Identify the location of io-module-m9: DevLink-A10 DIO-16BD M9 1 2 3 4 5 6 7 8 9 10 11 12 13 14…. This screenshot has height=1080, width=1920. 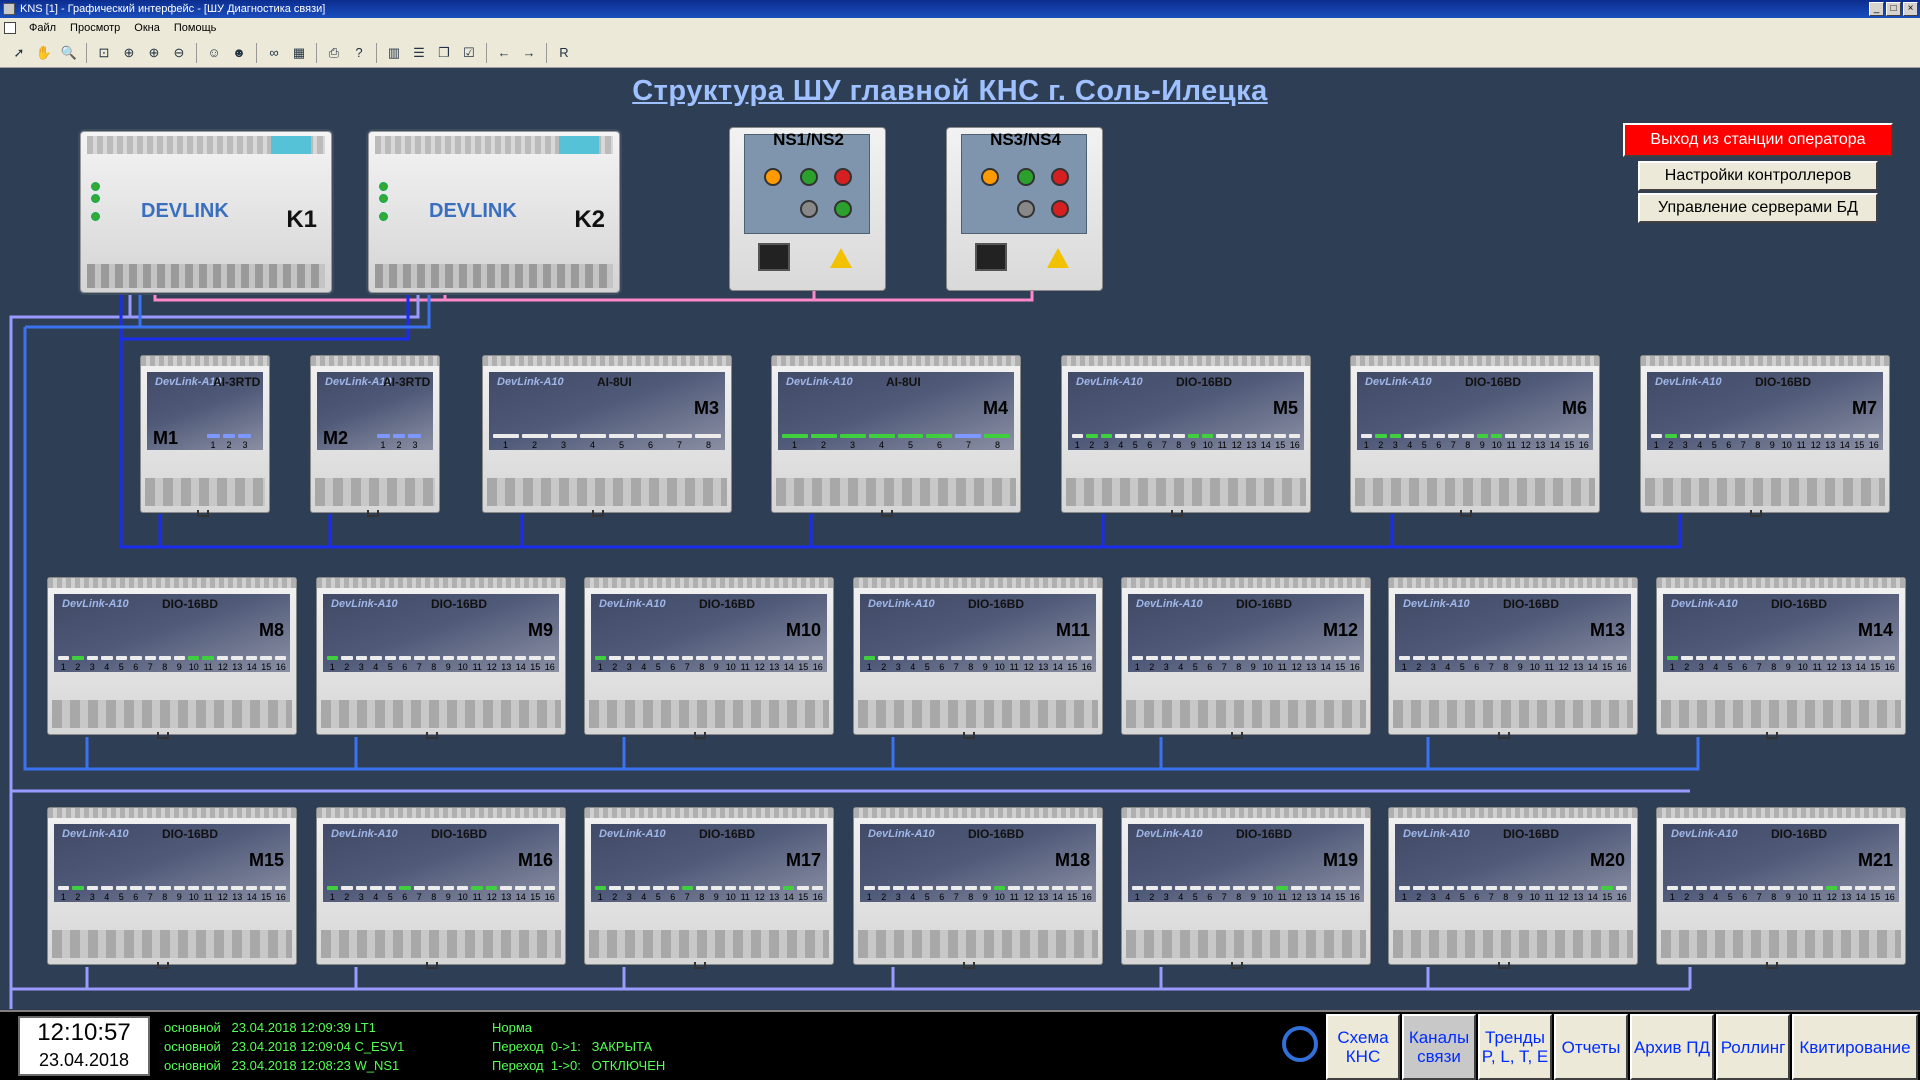
(441, 658).